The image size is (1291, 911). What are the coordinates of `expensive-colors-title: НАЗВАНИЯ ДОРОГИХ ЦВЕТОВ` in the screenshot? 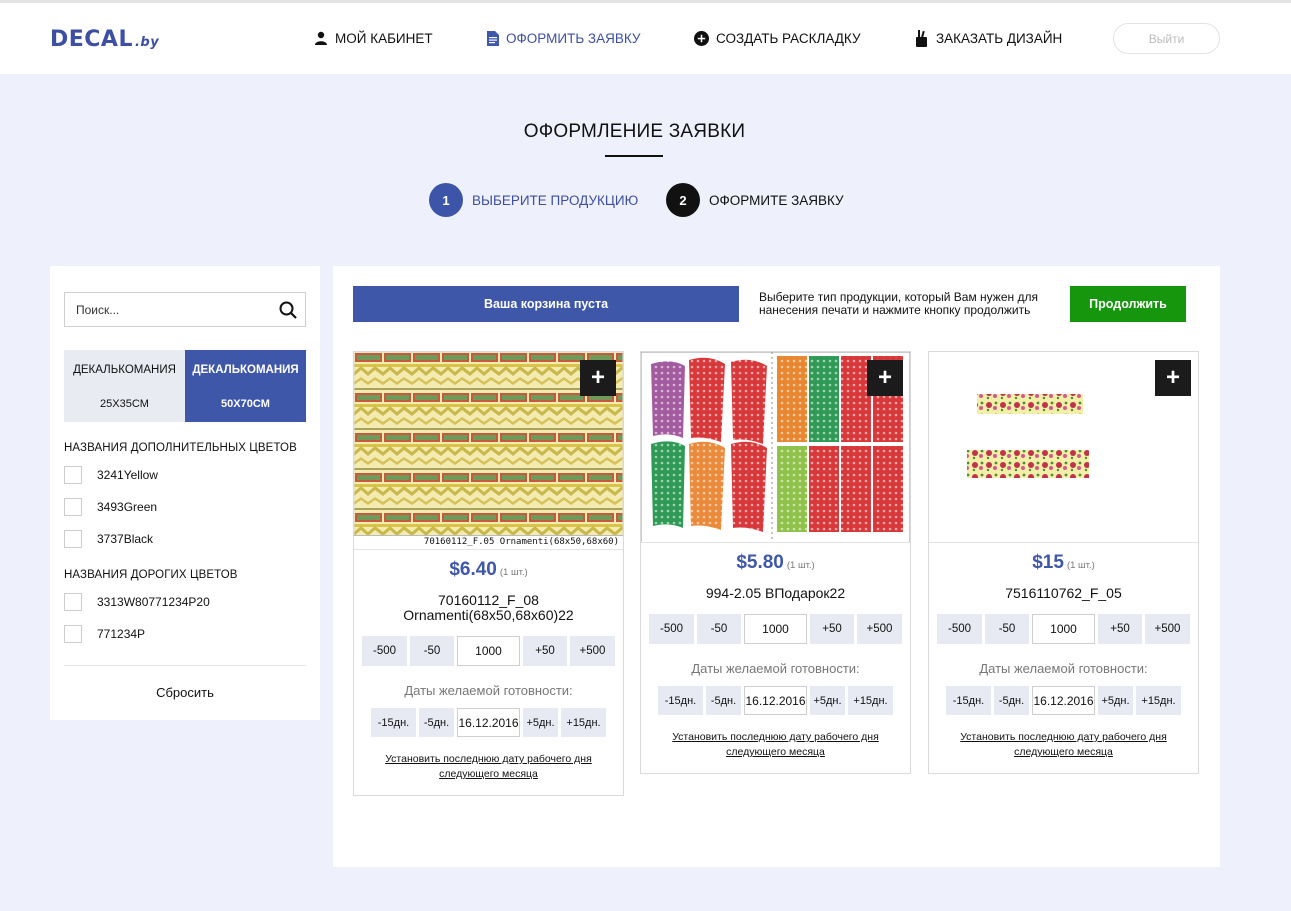 It's located at (151, 575).